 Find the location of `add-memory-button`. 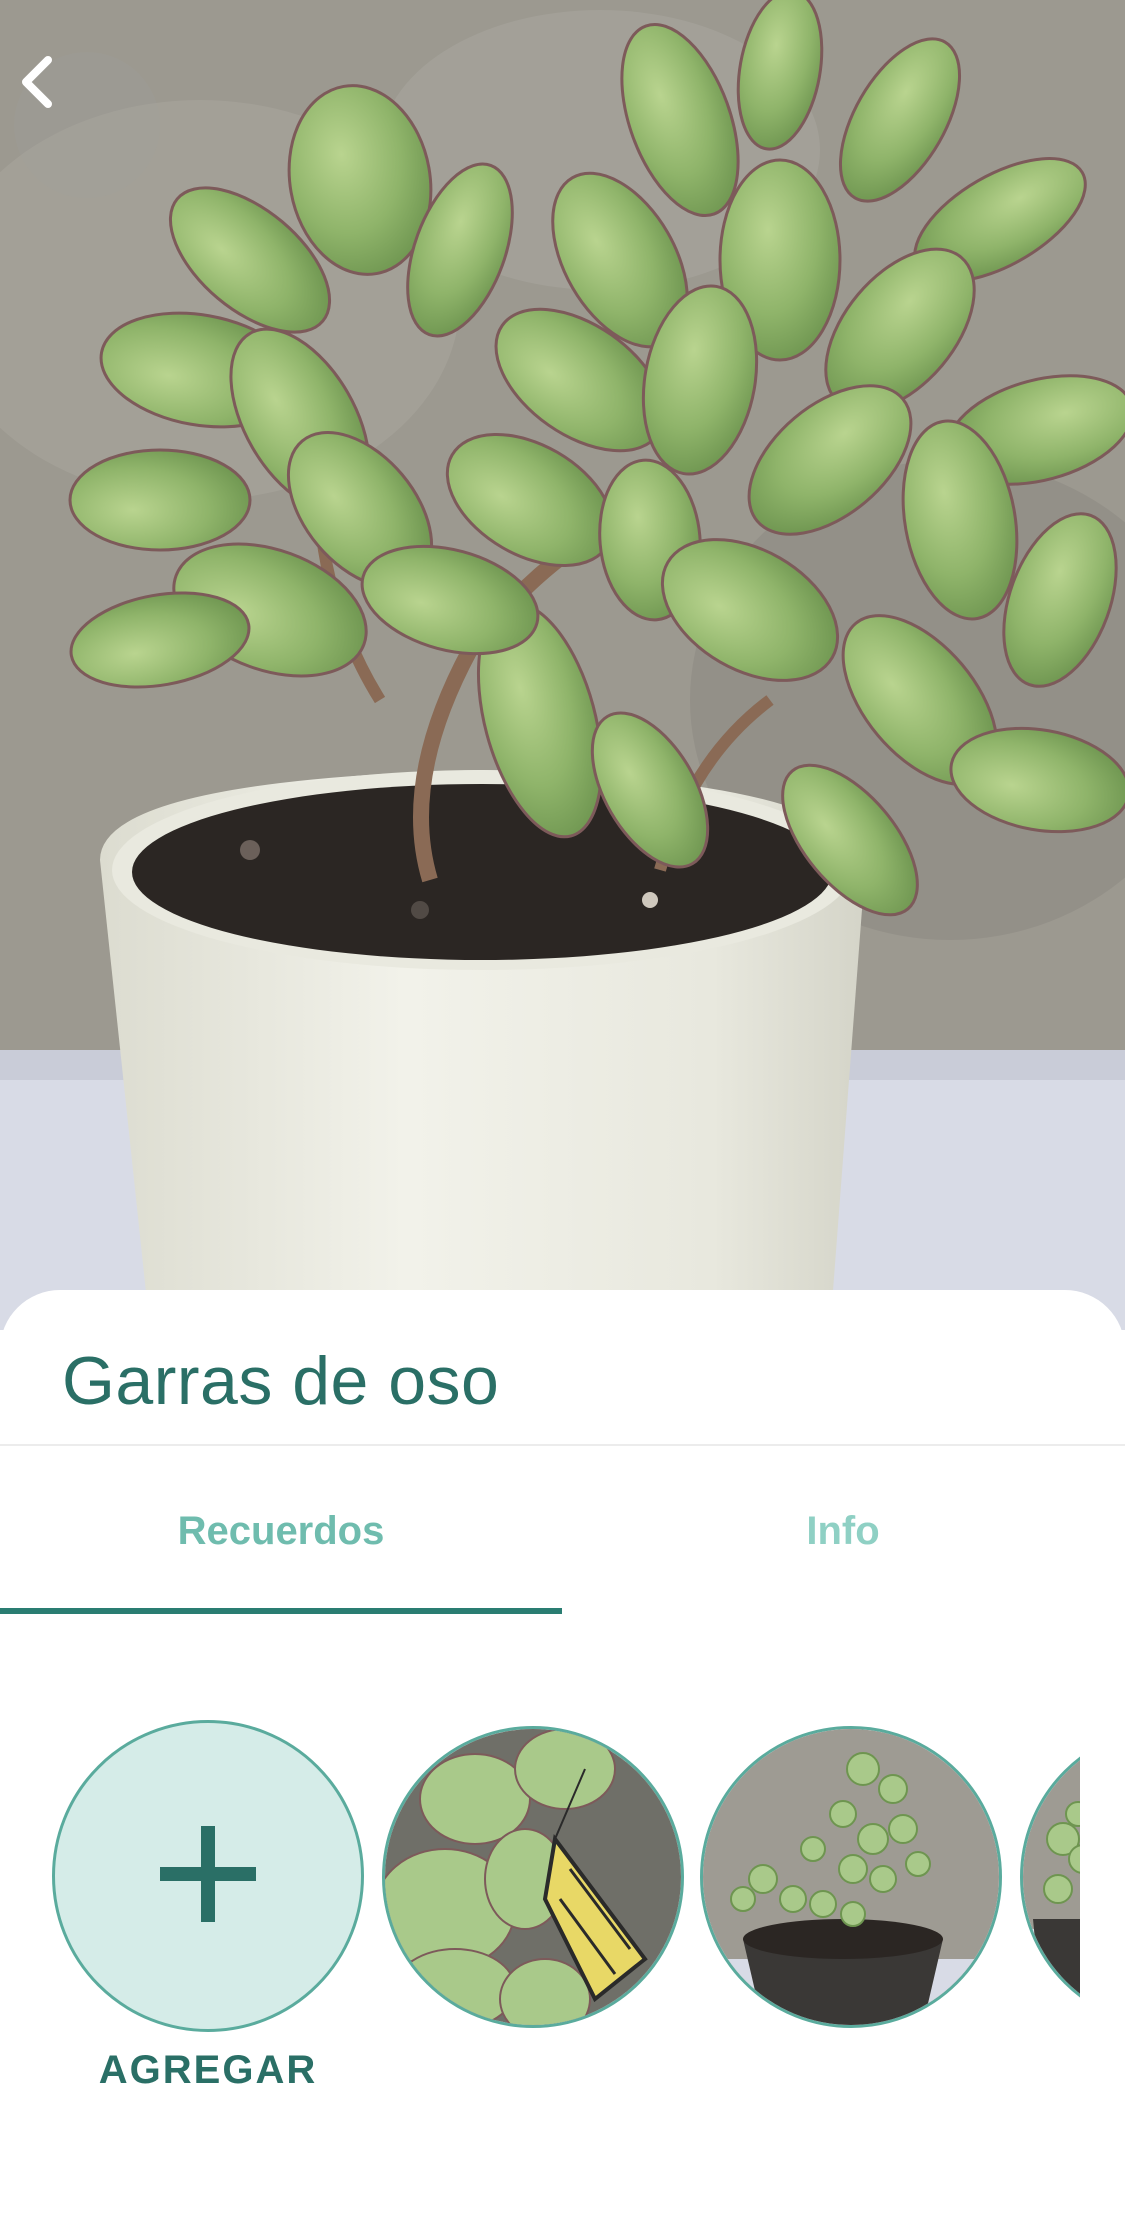

add-memory-button is located at coordinates (208, 1876).